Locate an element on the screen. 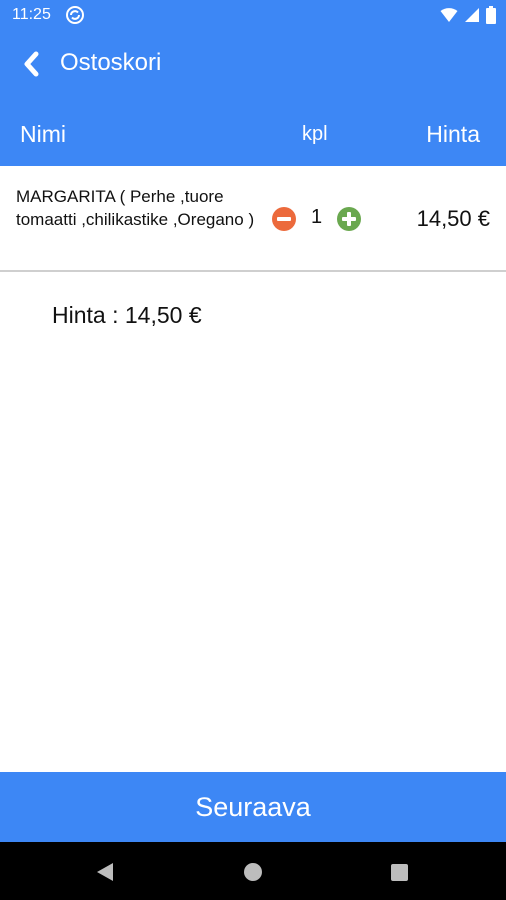  status-bar: 11:25 is located at coordinates (253, 15).